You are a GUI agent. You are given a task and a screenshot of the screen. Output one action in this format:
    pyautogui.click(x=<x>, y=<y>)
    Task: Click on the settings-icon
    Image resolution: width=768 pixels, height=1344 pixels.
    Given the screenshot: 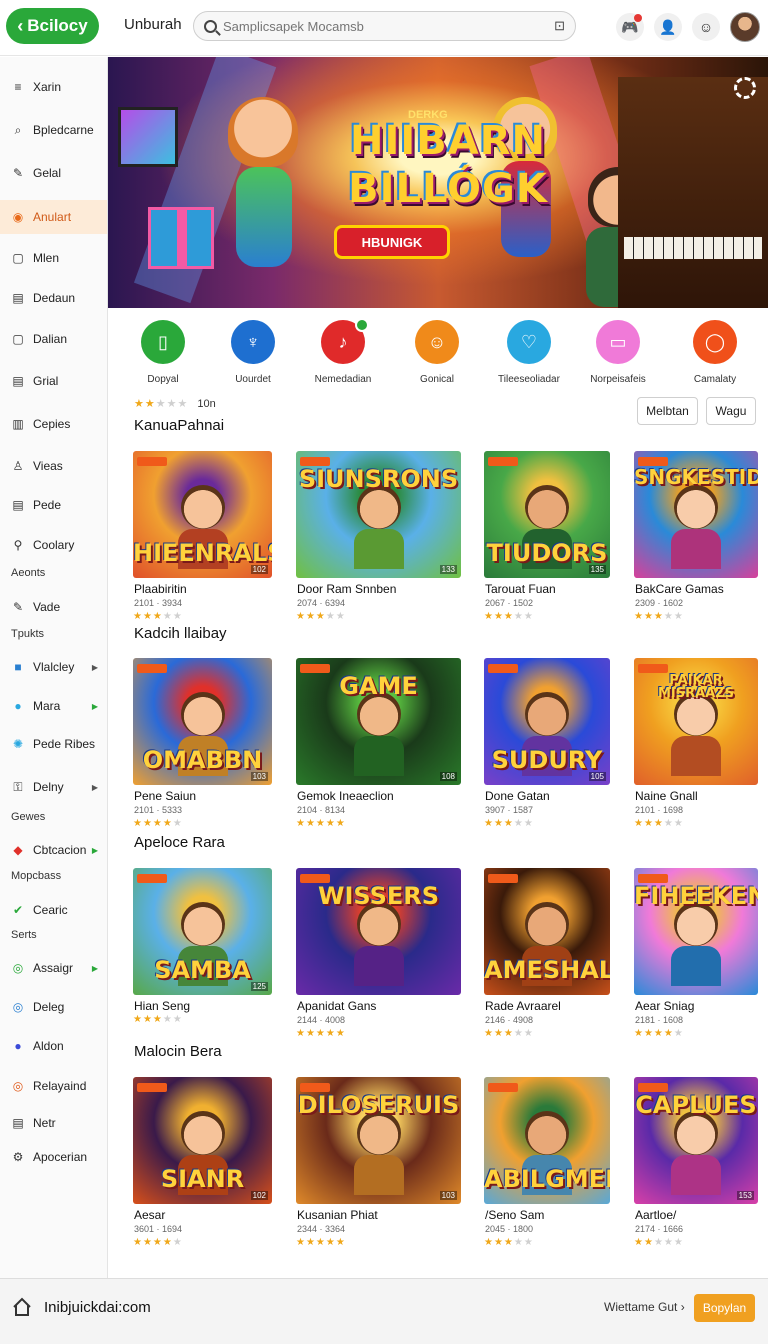 What is the action you would take?
    pyautogui.click(x=745, y=88)
    